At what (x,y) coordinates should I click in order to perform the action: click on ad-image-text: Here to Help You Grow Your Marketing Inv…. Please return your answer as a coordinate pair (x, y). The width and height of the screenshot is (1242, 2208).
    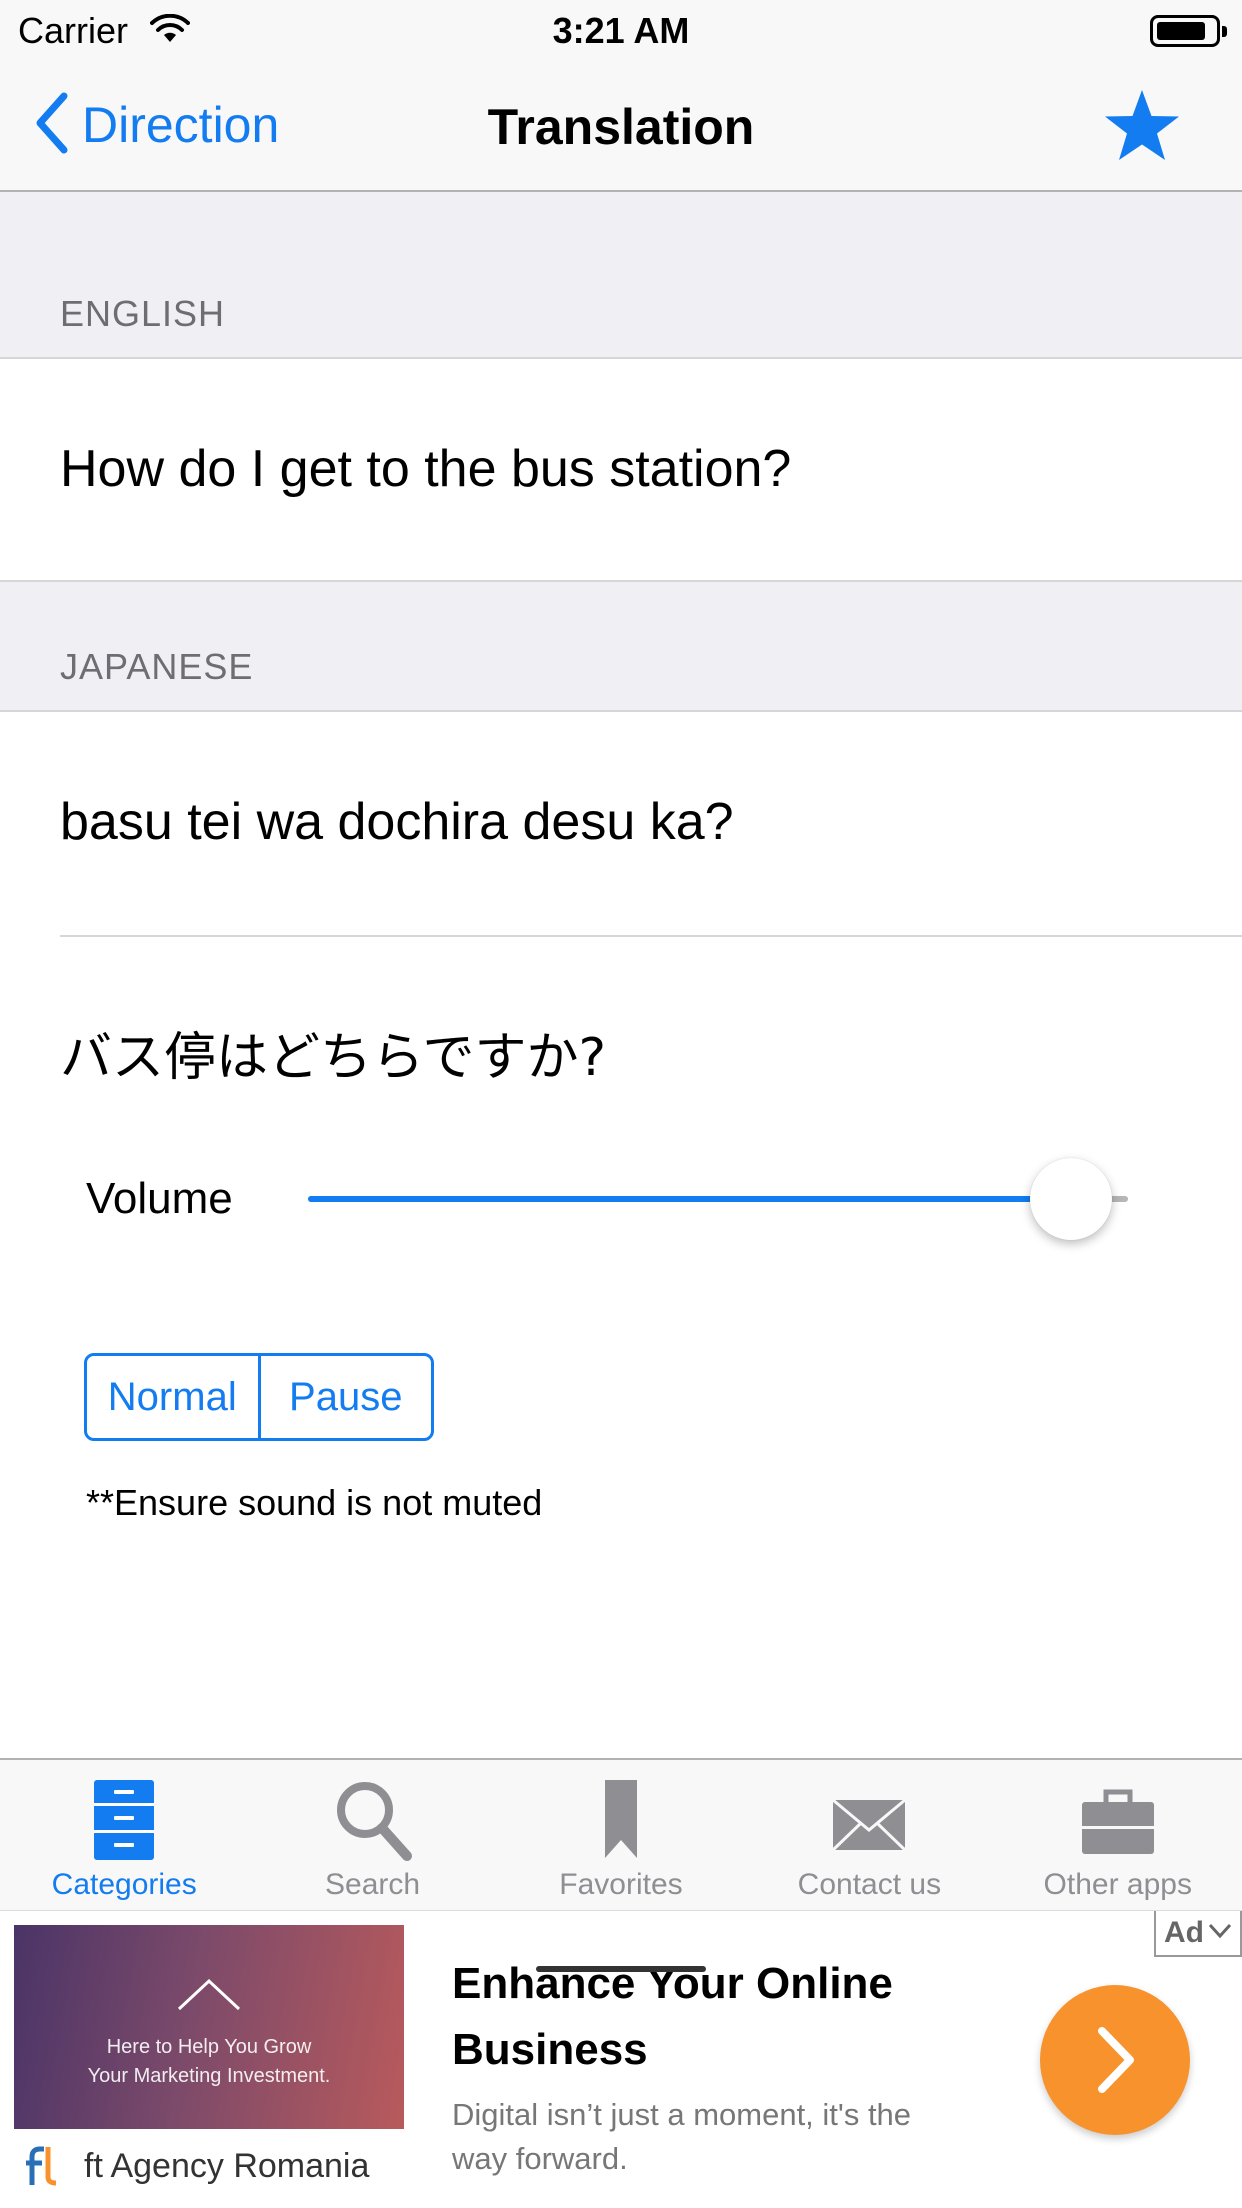
    Looking at the image, I should click on (209, 2062).